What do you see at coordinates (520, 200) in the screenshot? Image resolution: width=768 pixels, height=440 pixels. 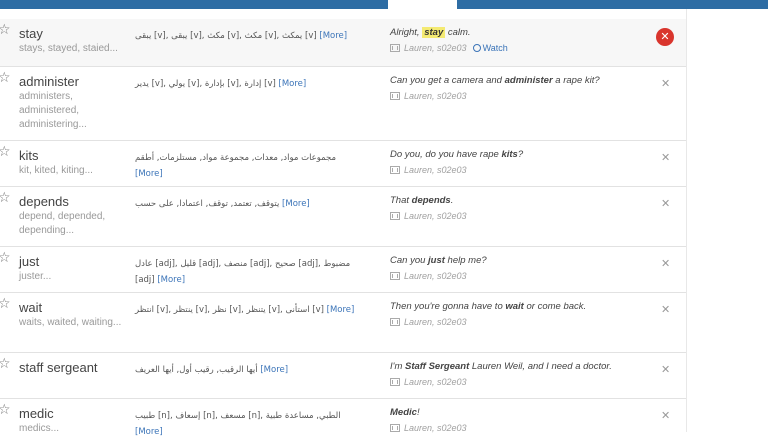 I see `example-quote: That depends.` at bounding box center [520, 200].